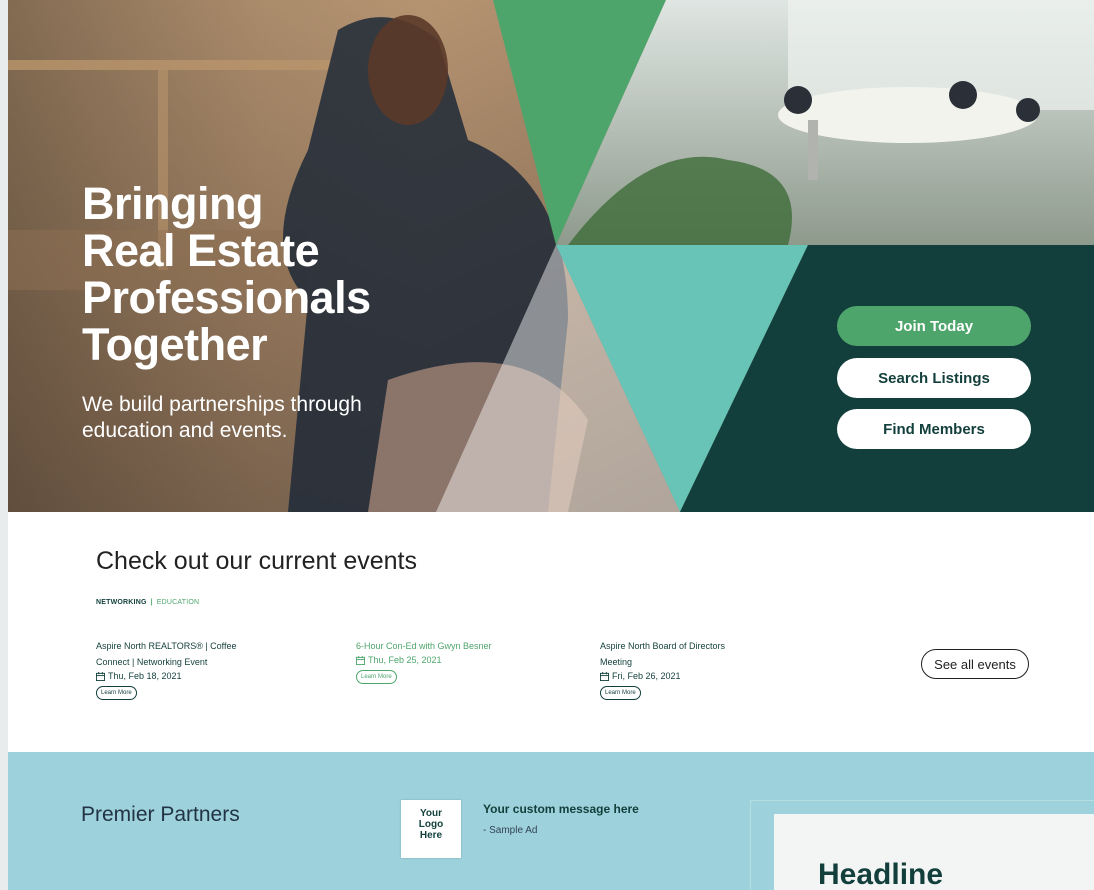 This screenshot has height=890, width=1094. What do you see at coordinates (175, 344) in the screenshot?
I see `hero-title-line: Together` at bounding box center [175, 344].